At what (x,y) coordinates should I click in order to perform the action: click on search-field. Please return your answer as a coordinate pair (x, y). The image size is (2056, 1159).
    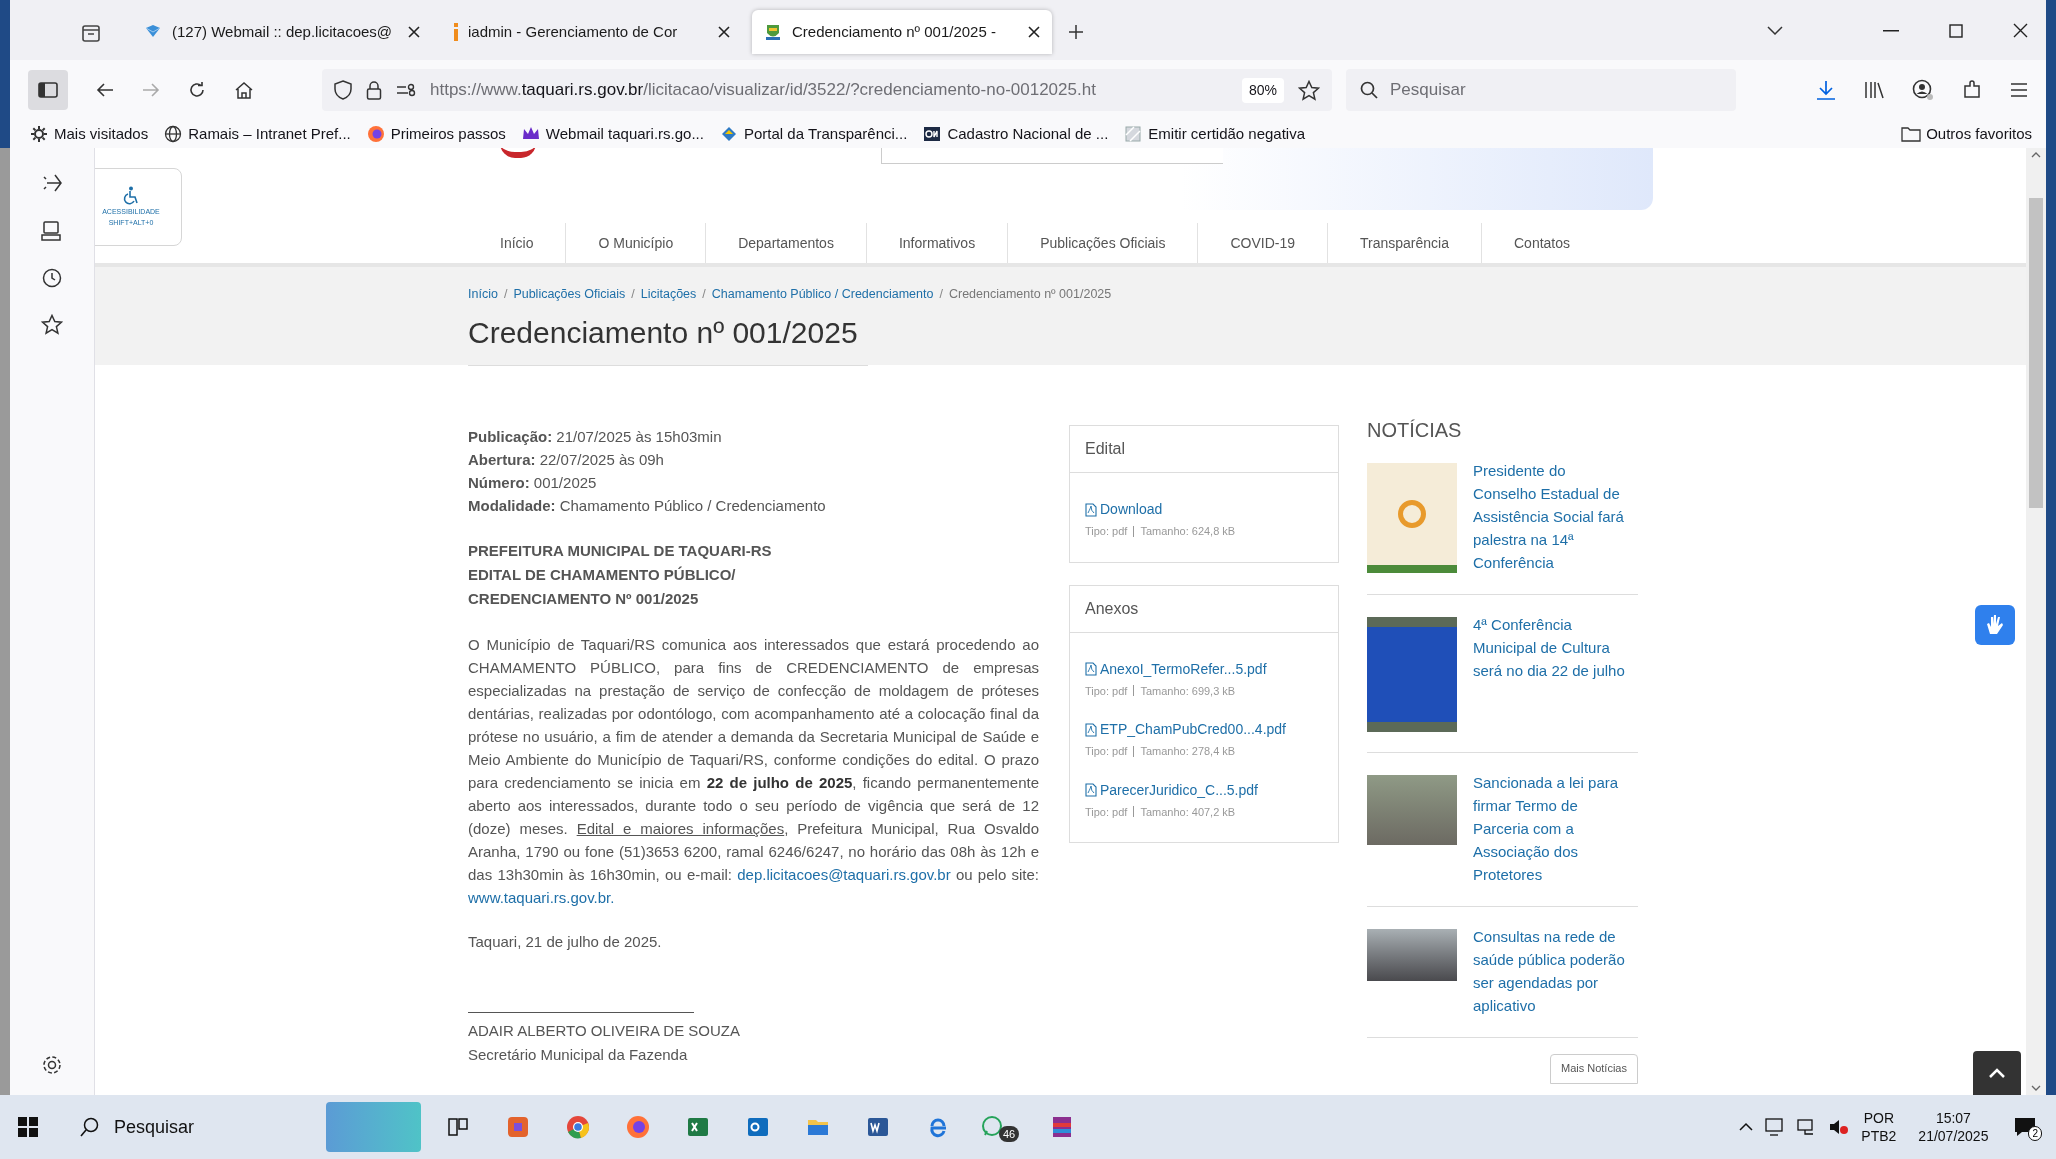
    Looking at the image, I should click on (1052, 156).